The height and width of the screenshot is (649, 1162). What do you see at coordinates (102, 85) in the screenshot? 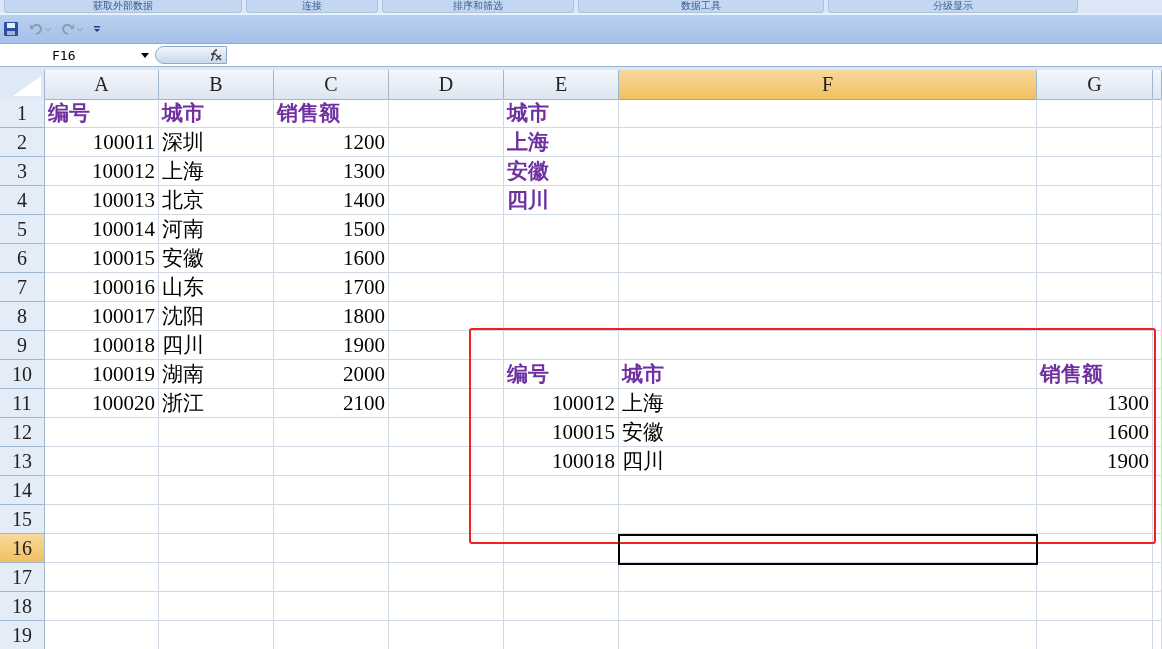
I see `column-header: A` at bounding box center [102, 85].